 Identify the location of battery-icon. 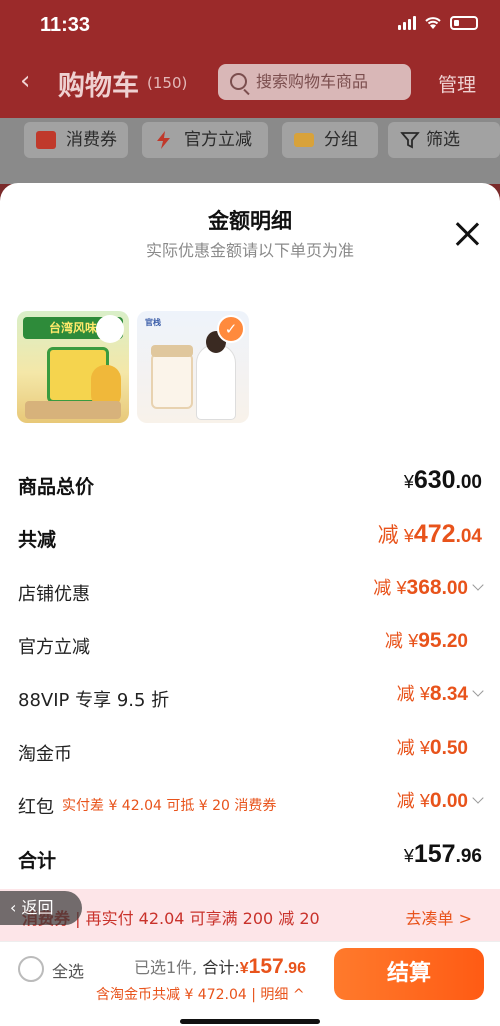
(464, 23).